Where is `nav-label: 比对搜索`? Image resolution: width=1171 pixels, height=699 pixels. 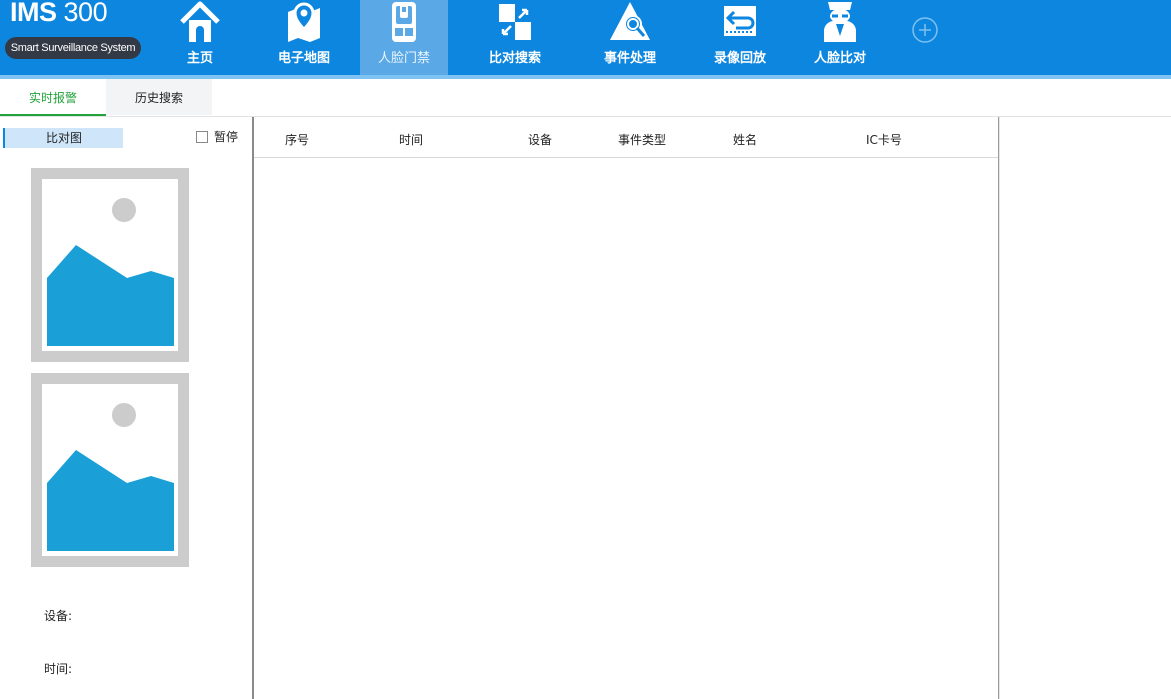
nav-label: 比对搜索 is located at coordinates (514, 58).